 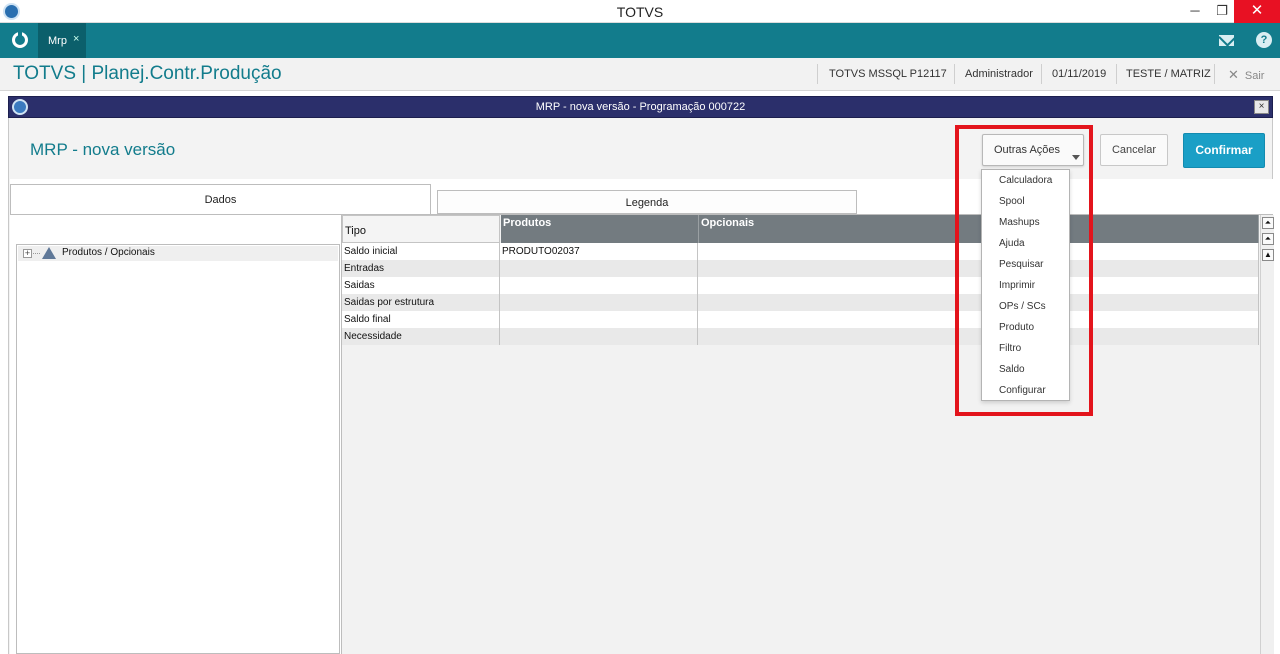 What do you see at coordinates (800, 336) in the screenshot?
I see `table-row: Necessidade` at bounding box center [800, 336].